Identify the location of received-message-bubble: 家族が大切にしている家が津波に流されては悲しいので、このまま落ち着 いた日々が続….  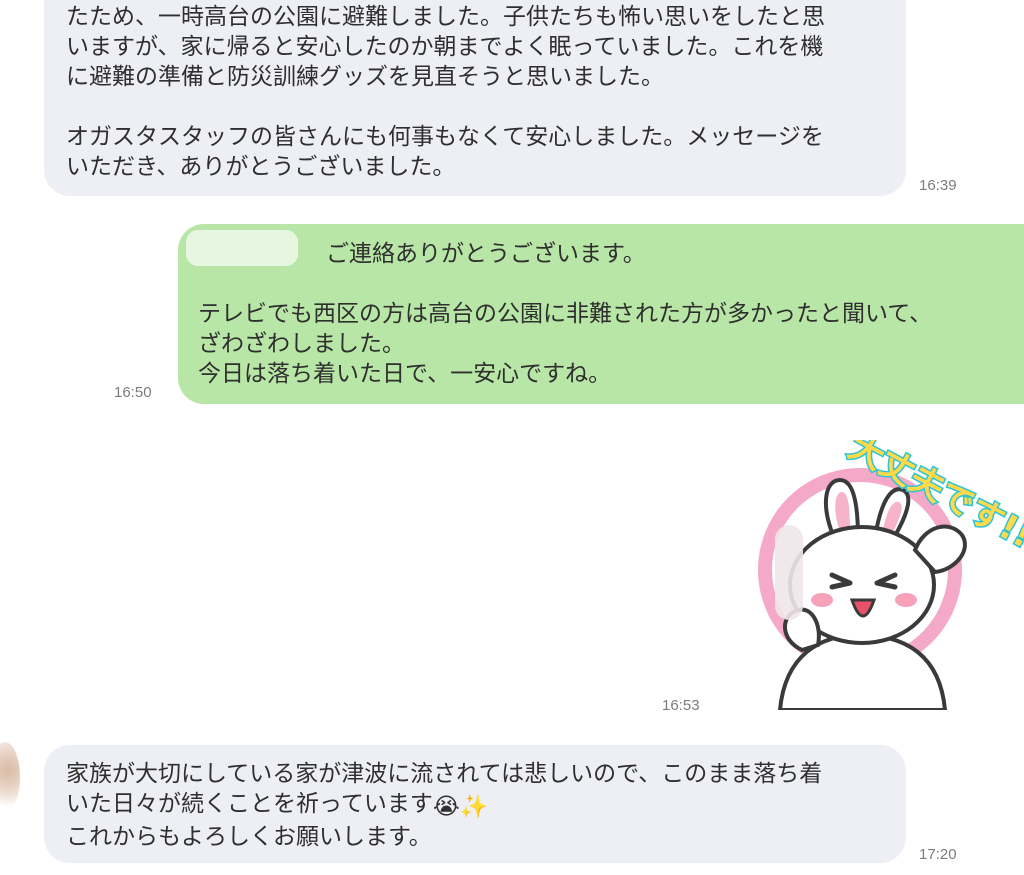
(475, 804).